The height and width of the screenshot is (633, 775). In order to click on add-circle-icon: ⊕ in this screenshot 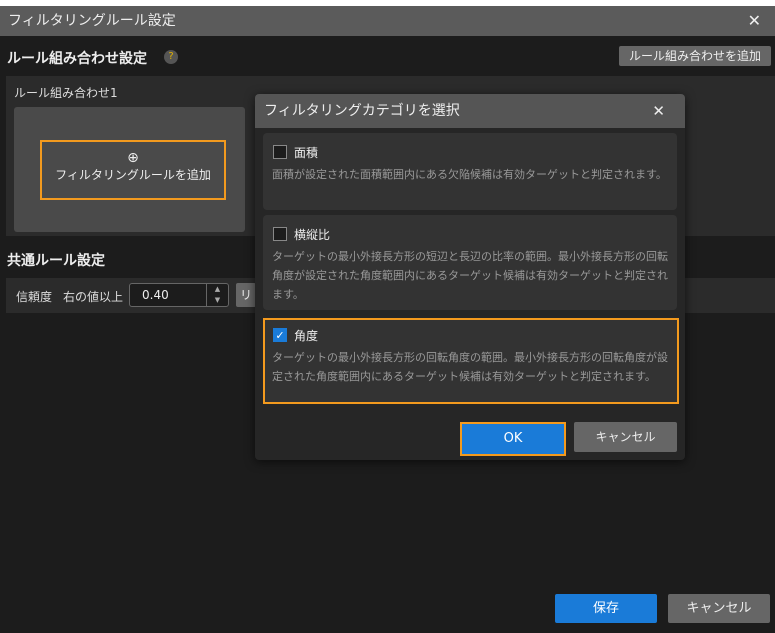, I will do `click(133, 158)`.